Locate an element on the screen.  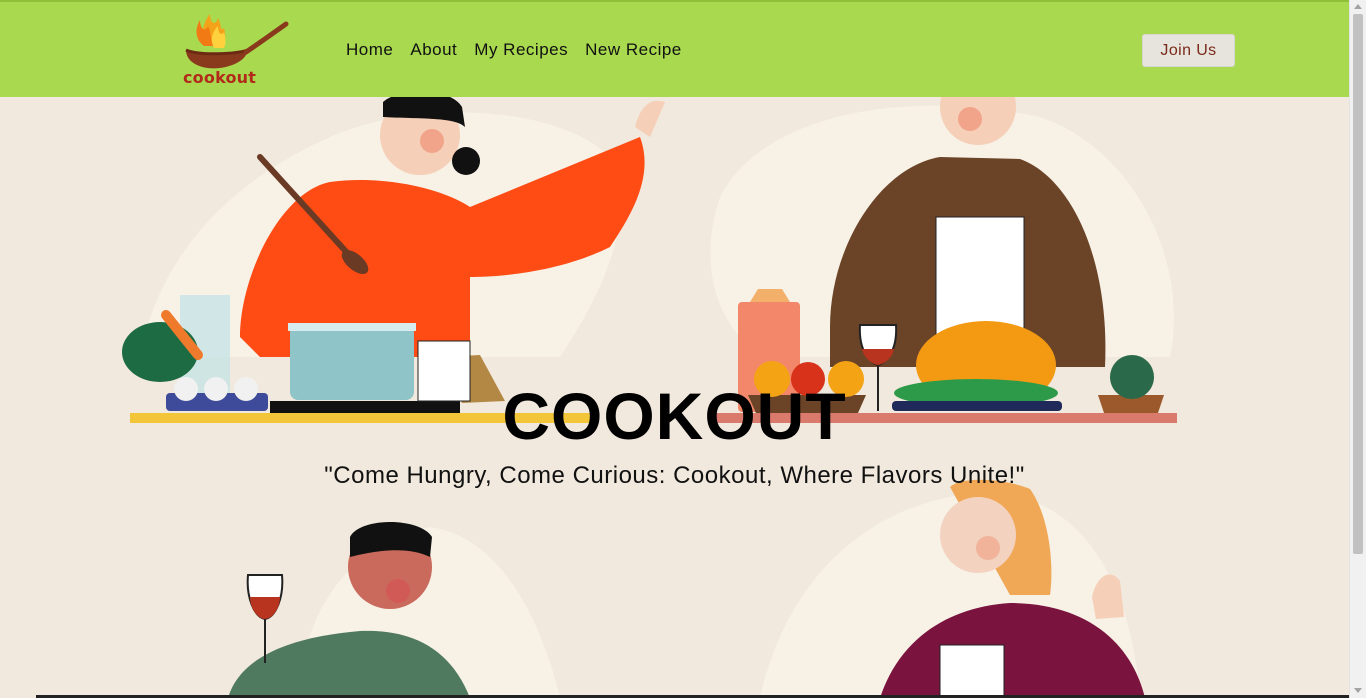
join-us-button: Join Us is located at coordinates (1188, 50).